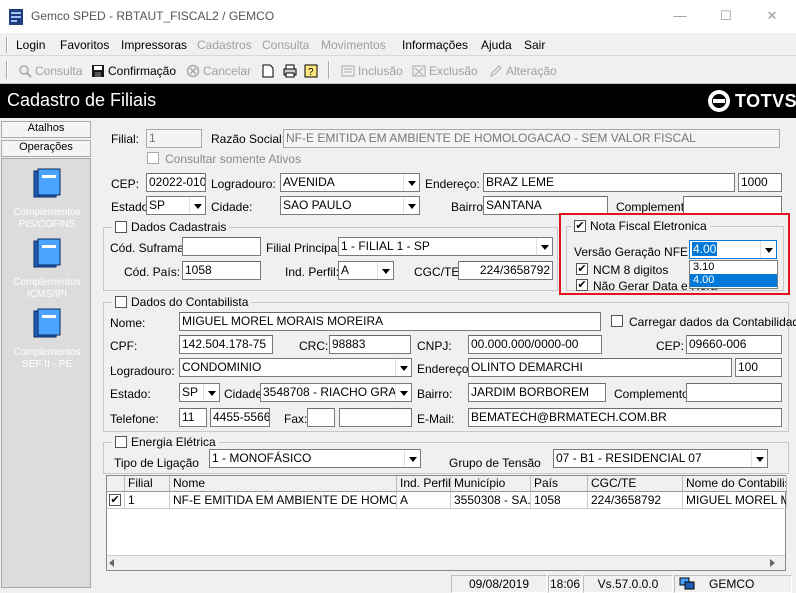  What do you see at coordinates (147, 484) in the screenshot?
I see `grid-header-filial: Filial` at bounding box center [147, 484].